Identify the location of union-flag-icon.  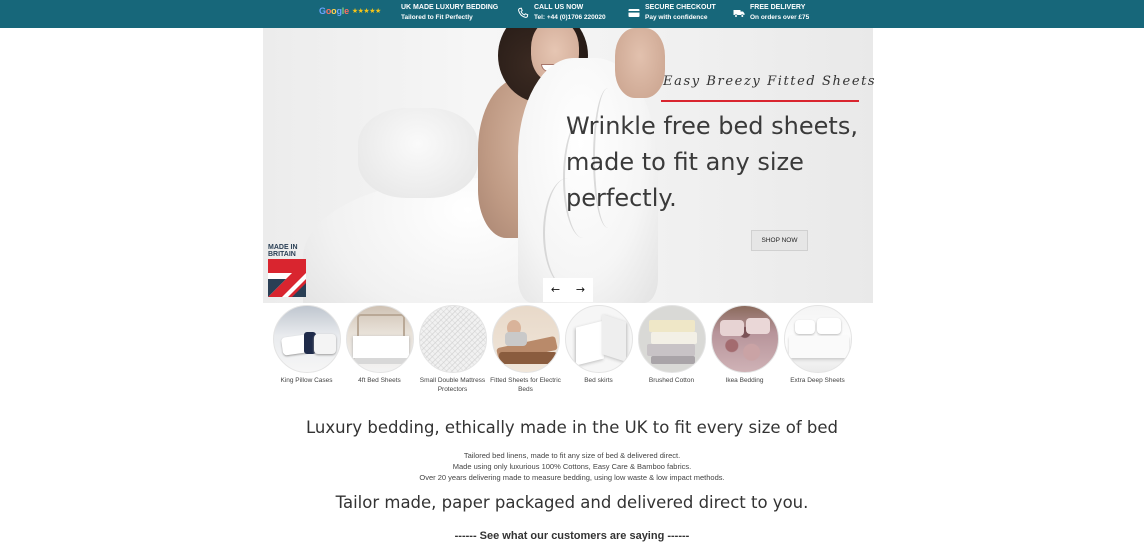
(287, 278).